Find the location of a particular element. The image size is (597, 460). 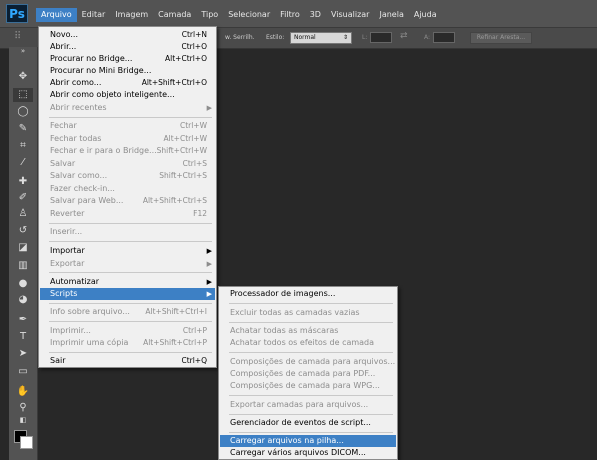

dodge-tool-icon: ◕ is located at coordinates (23, 300).